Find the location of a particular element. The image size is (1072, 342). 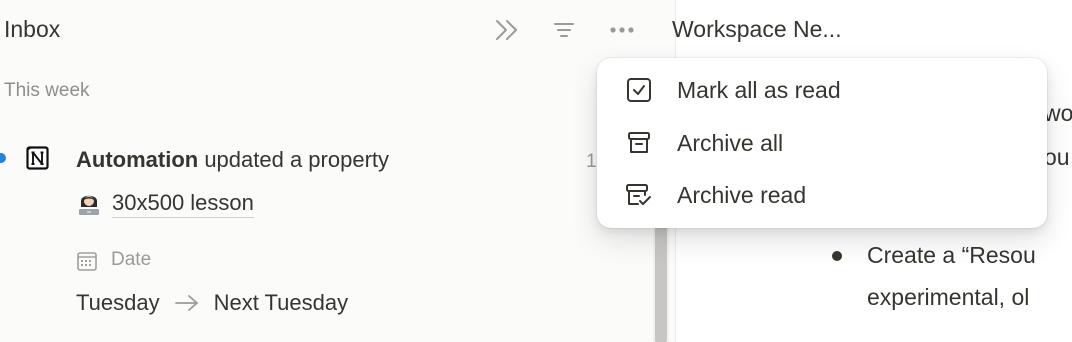

archive-check-icon is located at coordinates (639, 195).